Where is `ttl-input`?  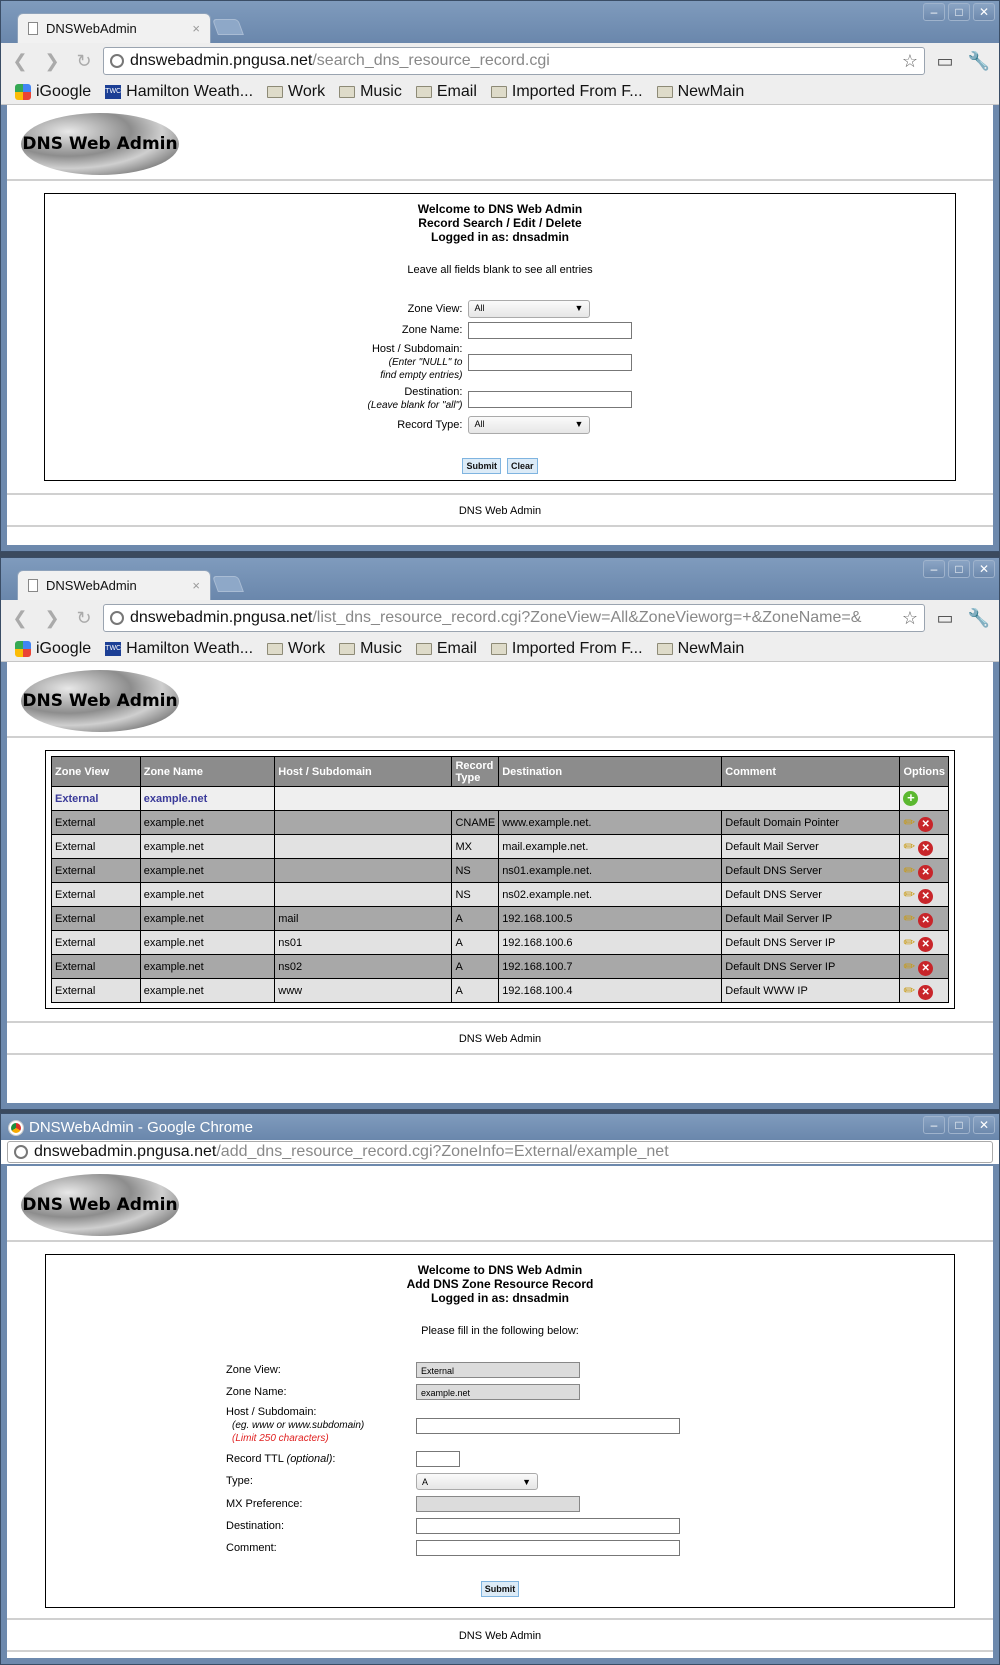
ttl-input is located at coordinates (438, 1459).